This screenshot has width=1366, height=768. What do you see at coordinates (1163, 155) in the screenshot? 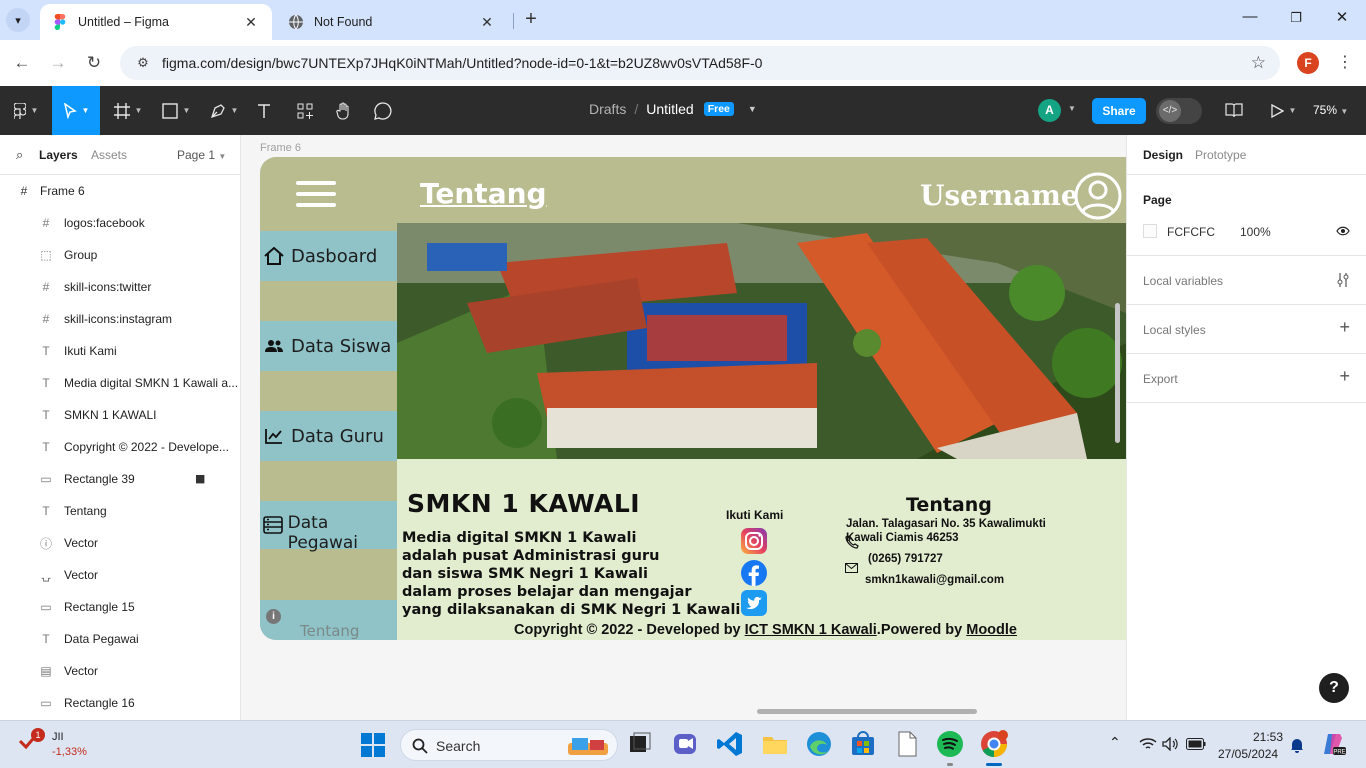
I see `tab-design: Design` at bounding box center [1163, 155].